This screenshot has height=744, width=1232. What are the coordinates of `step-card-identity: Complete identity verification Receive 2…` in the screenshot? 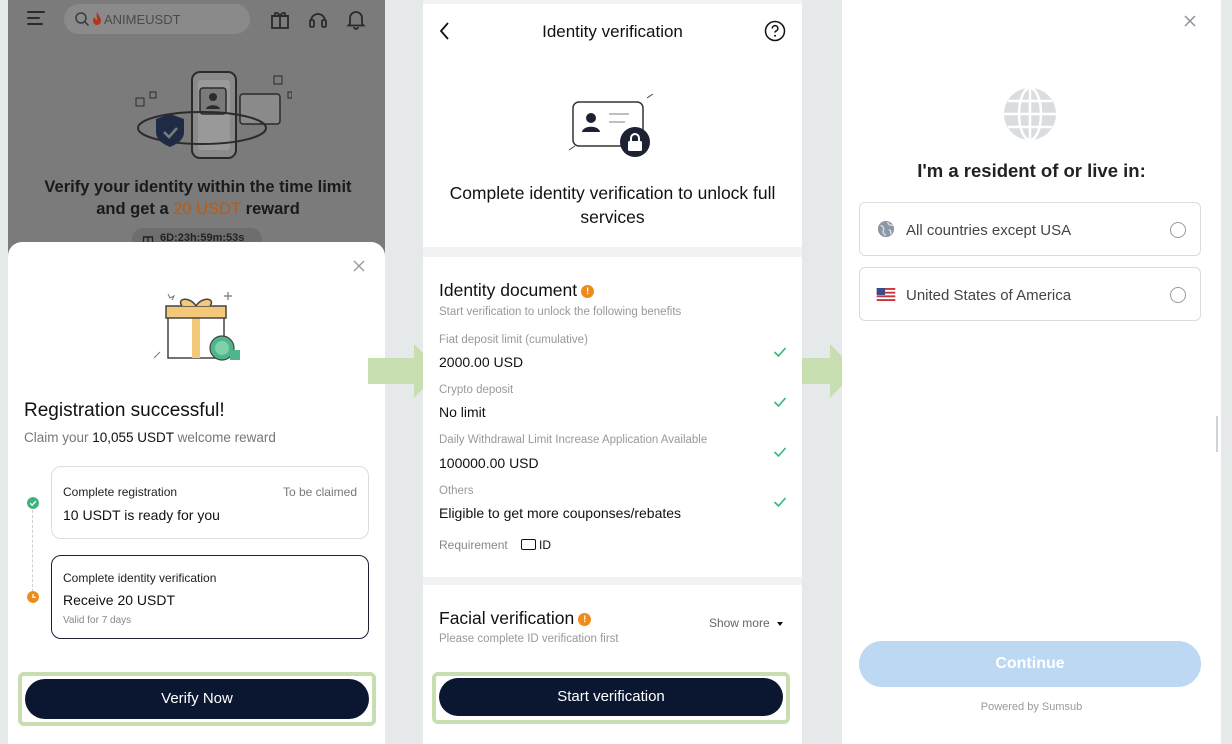 It's located at (210, 597).